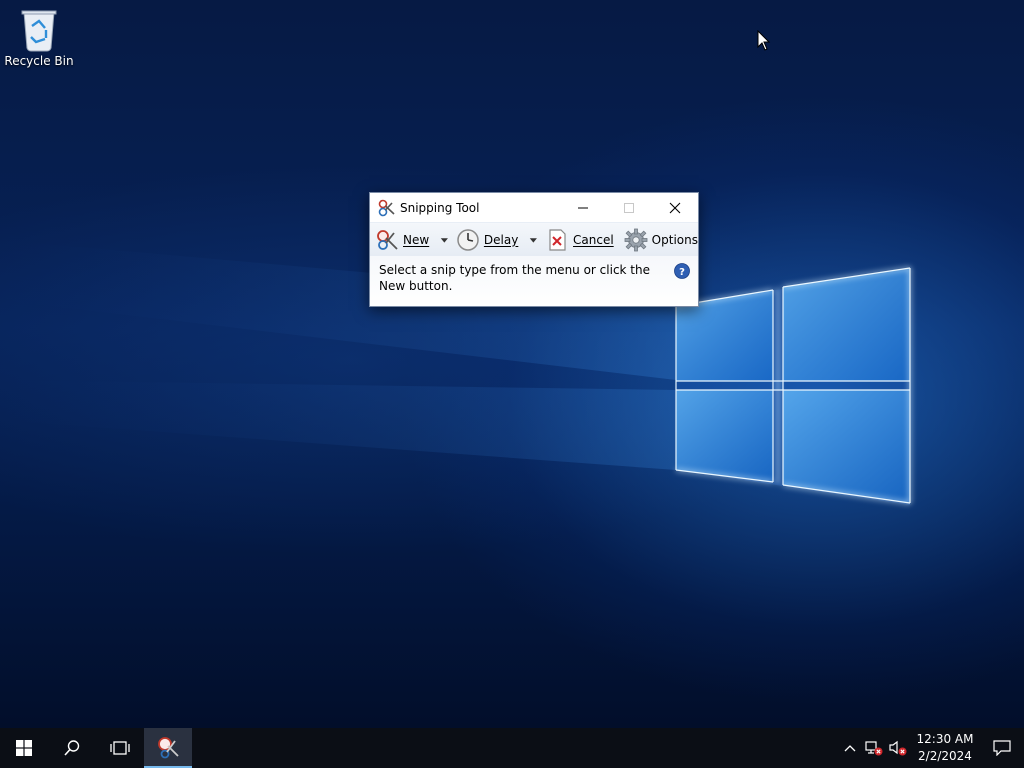 Image resolution: width=1024 pixels, height=768 pixels. I want to click on scissors-icon, so click(386, 207).